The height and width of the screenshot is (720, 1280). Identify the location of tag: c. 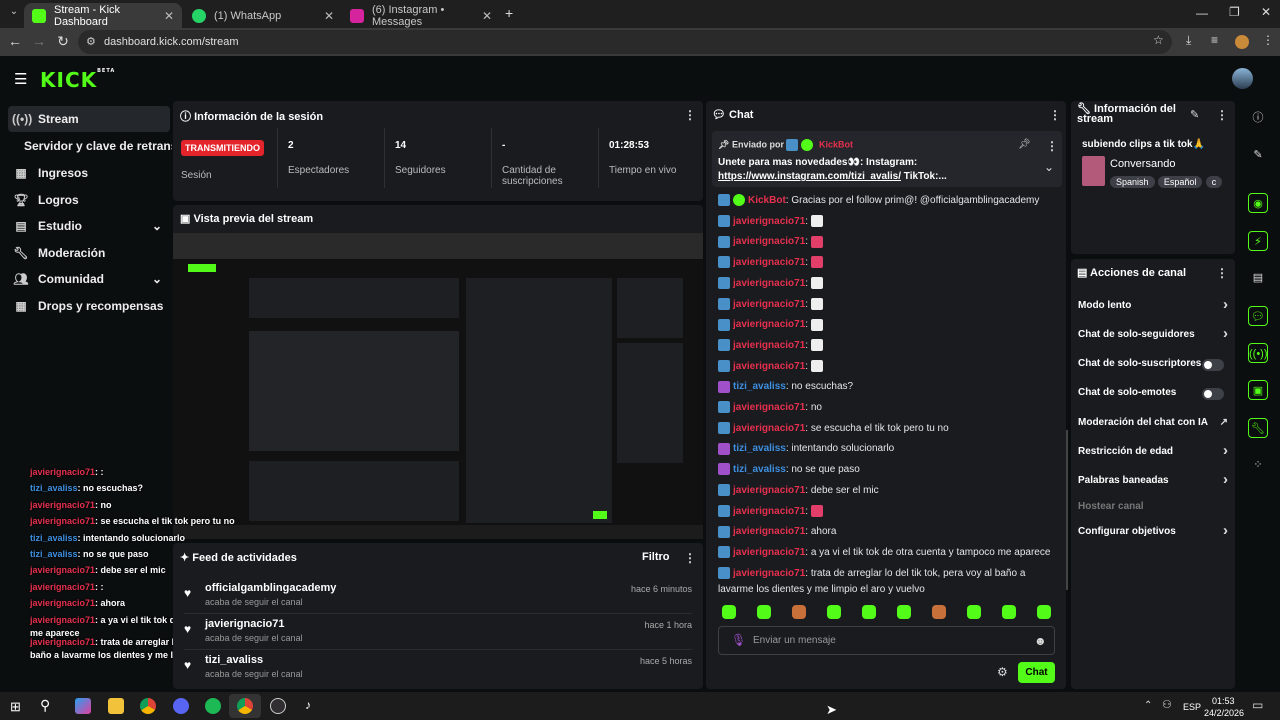
(1214, 182).